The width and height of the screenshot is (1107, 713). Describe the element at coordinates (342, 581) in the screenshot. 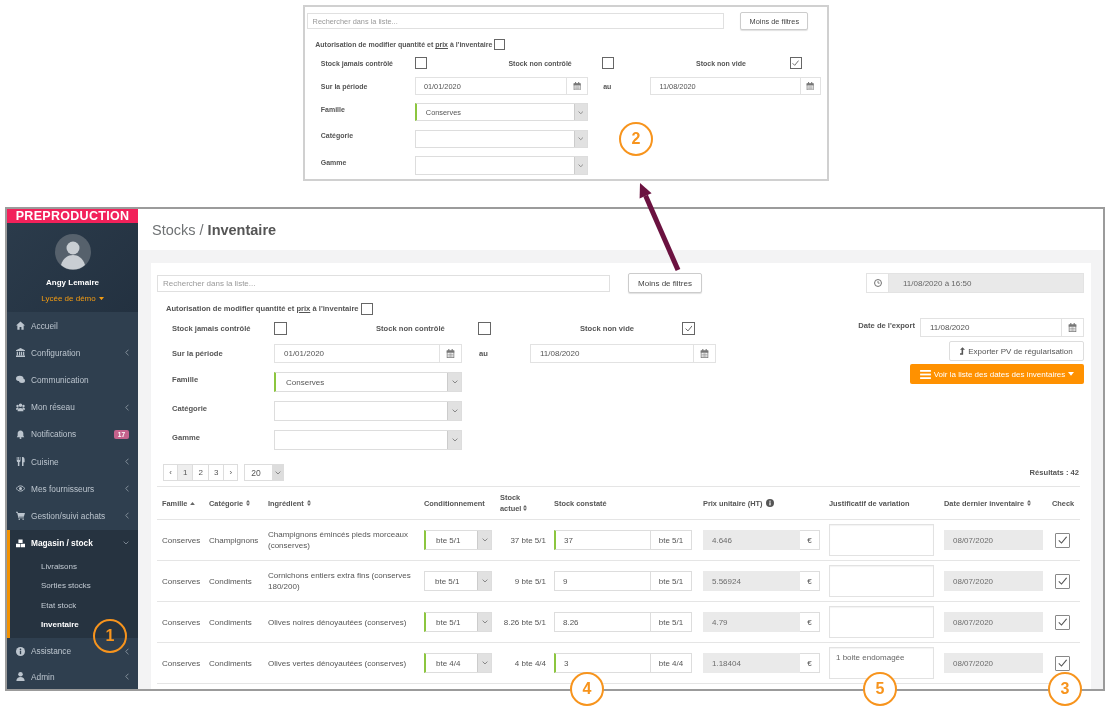

I see `table-cell: Cornichons entiers extra fins (conserves 180/200)` at that location.